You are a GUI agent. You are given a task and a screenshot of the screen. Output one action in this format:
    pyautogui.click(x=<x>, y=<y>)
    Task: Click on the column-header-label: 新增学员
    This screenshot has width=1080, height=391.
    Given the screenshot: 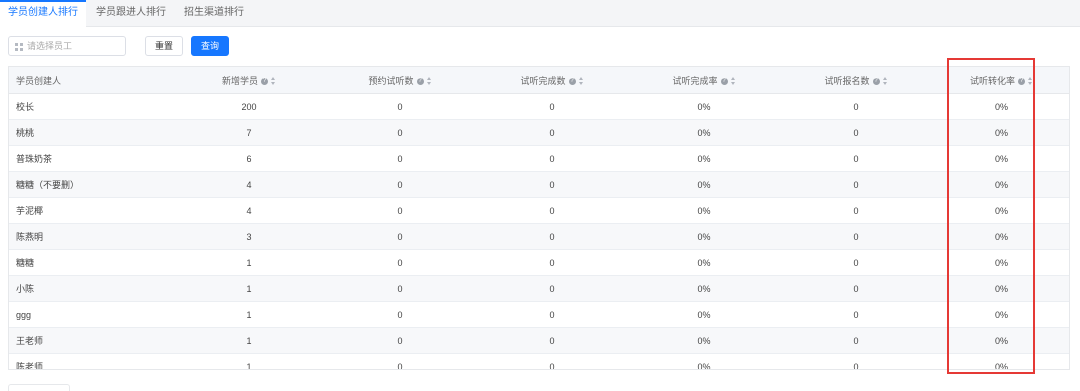 What is the action you would take?
    pyautogui.click(x=239, y=80)
    